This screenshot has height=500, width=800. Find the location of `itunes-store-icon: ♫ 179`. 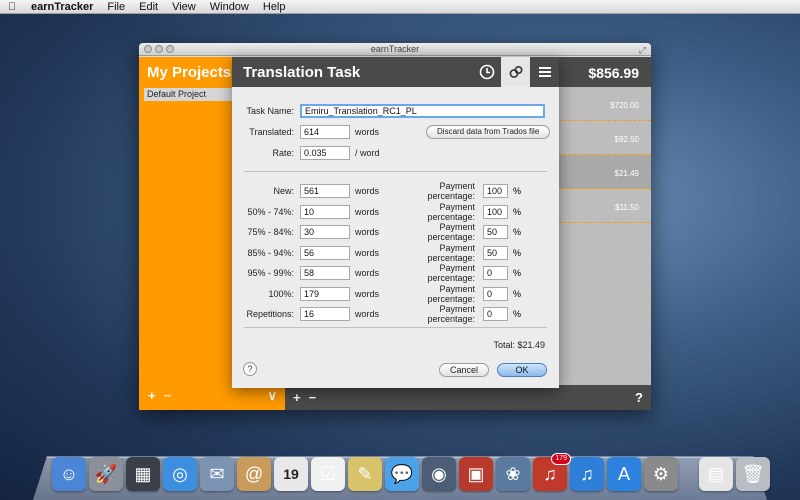

itunes-store-icon: ♫ 179 is located at coordinates (552, 472).